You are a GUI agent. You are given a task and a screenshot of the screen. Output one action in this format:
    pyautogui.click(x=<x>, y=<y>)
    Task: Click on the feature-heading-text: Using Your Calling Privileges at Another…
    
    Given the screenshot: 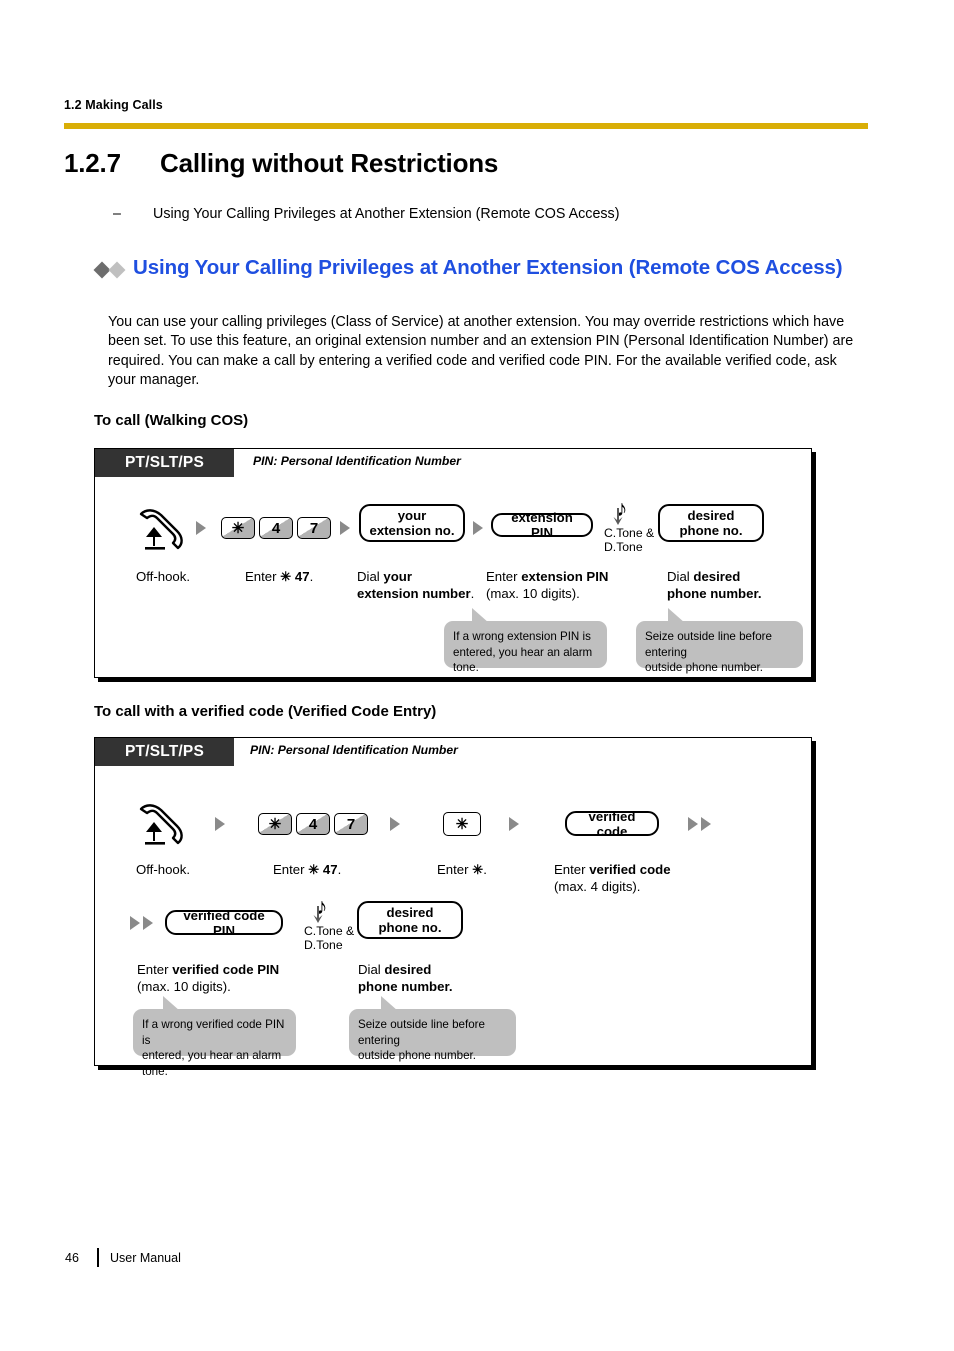 What is the action you would take?
    pyautogui.click(x=488, y=267)
    